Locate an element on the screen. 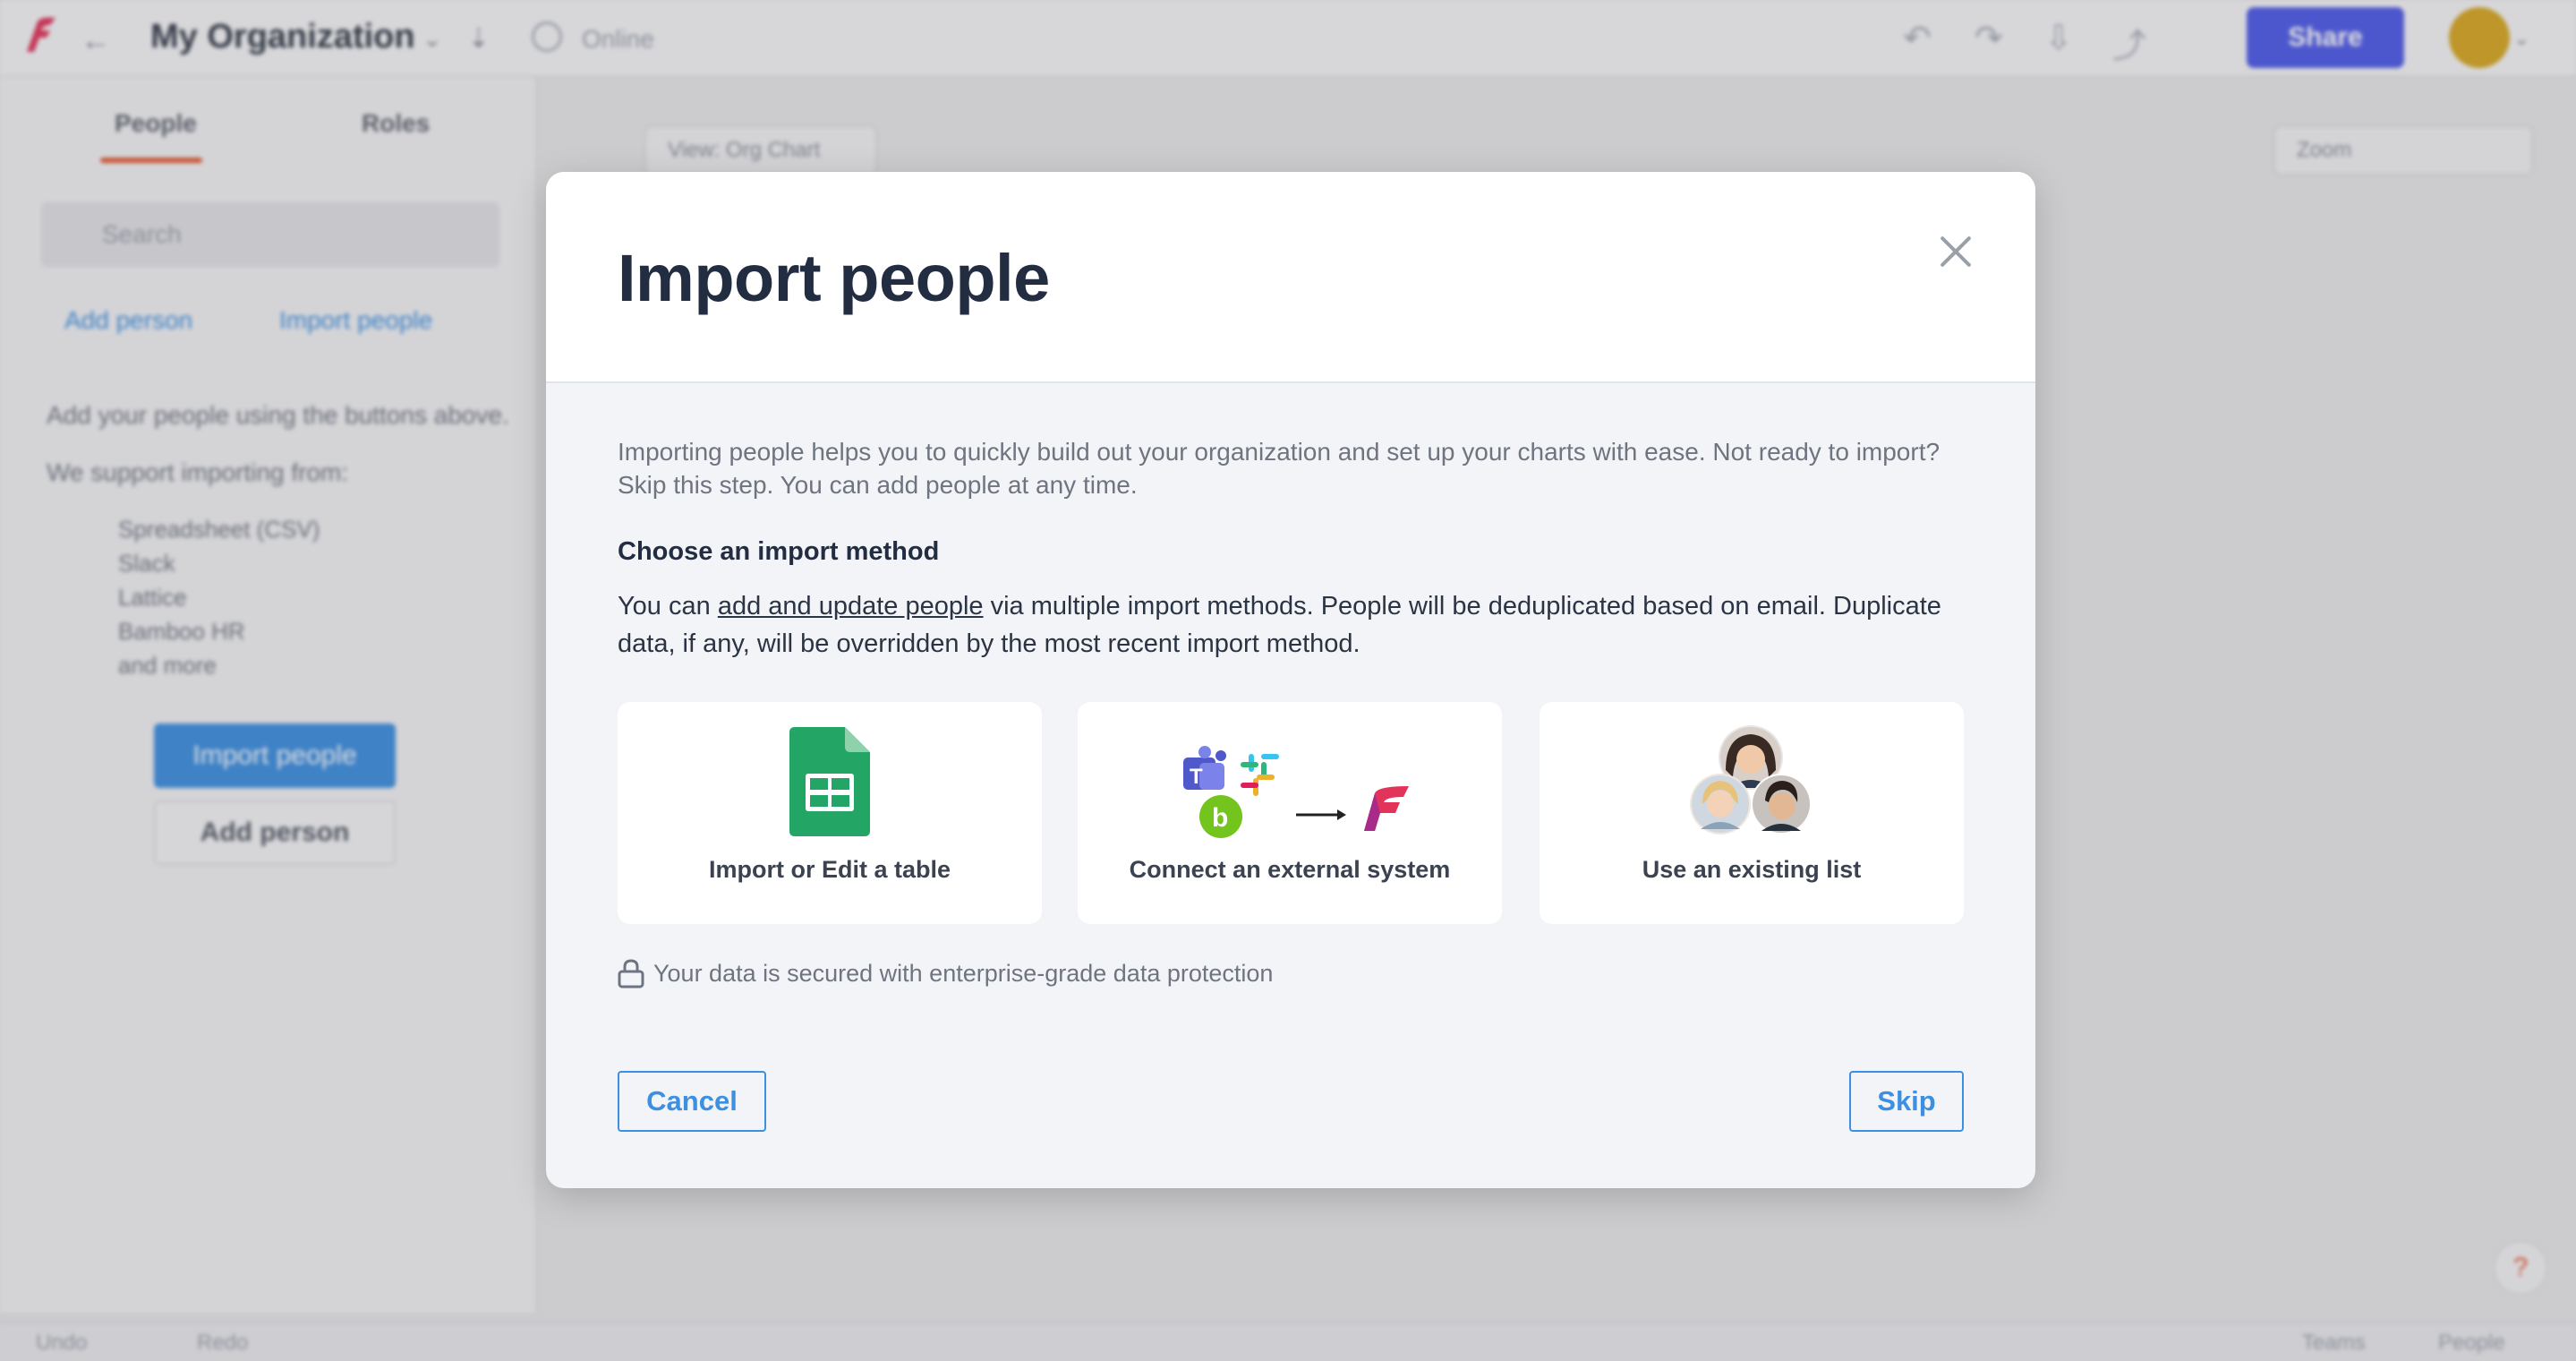  people-avatars-icon is located at coordinates (1751, 780).